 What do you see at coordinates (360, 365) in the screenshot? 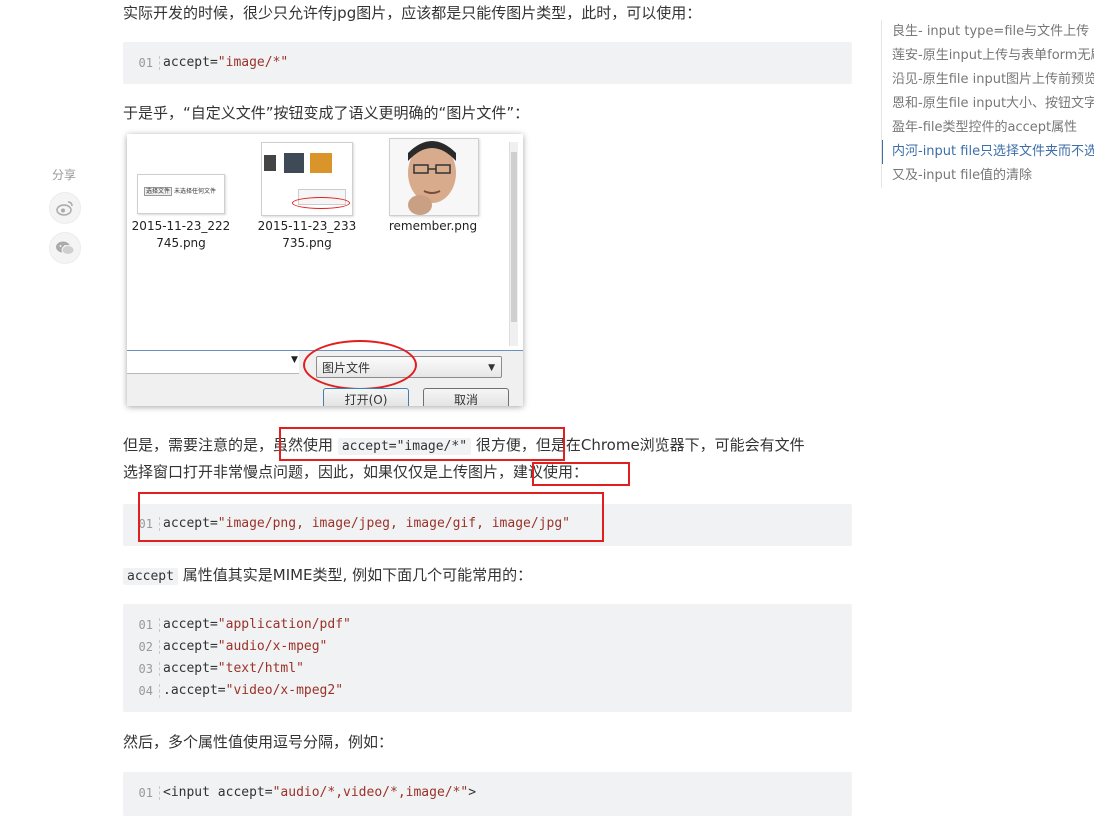
I see `red-highlight-ellipse` at bounding box center [360, 365].